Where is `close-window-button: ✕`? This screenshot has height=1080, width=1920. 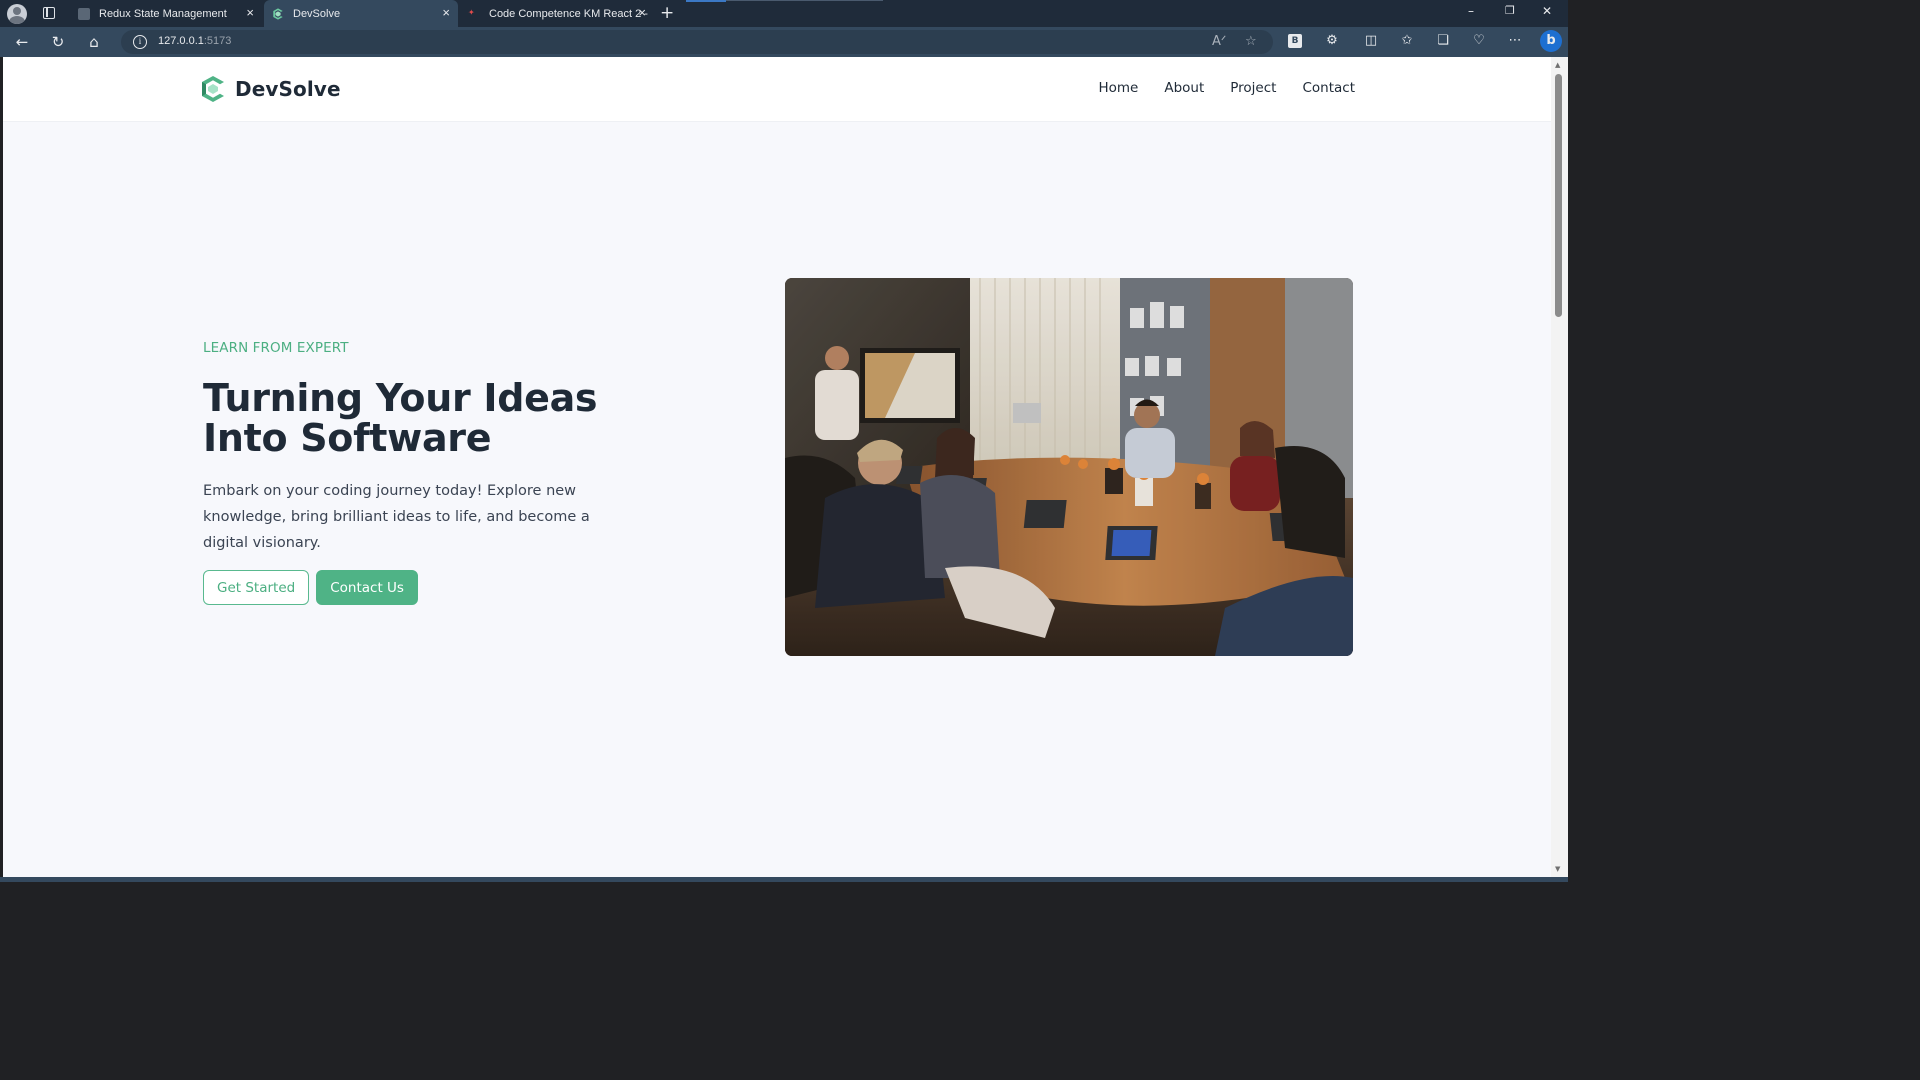
close-window-button: ✕ is located at coordinates (1547, 11).